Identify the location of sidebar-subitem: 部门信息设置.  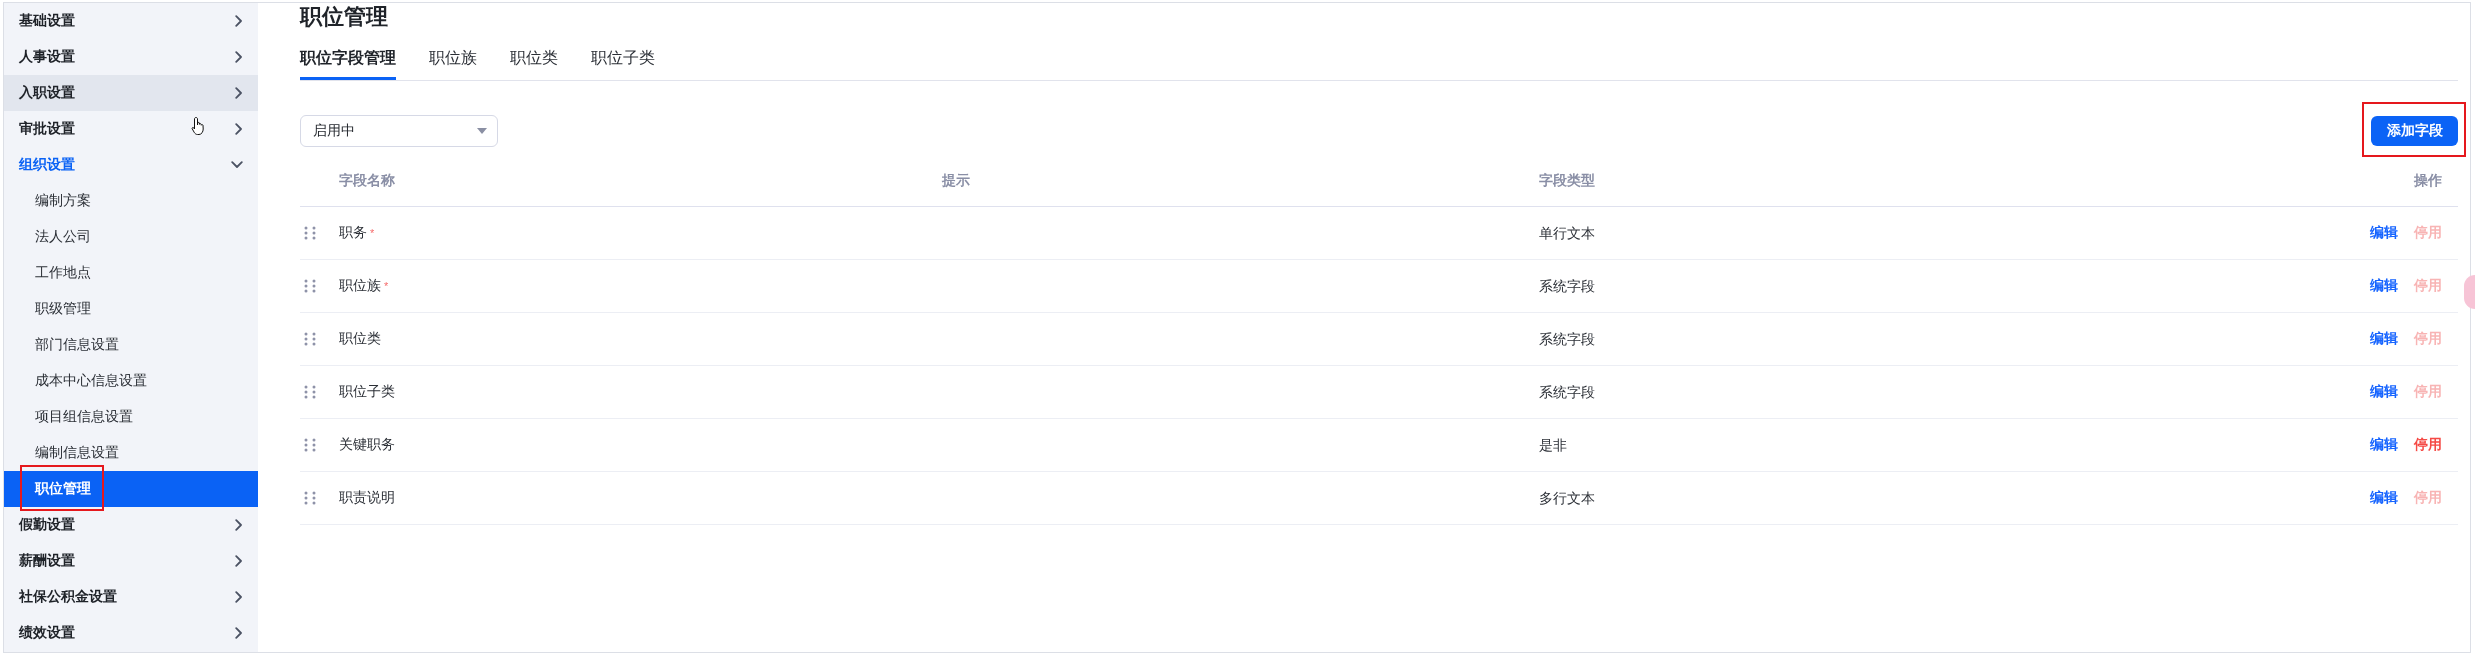
(131, 345).